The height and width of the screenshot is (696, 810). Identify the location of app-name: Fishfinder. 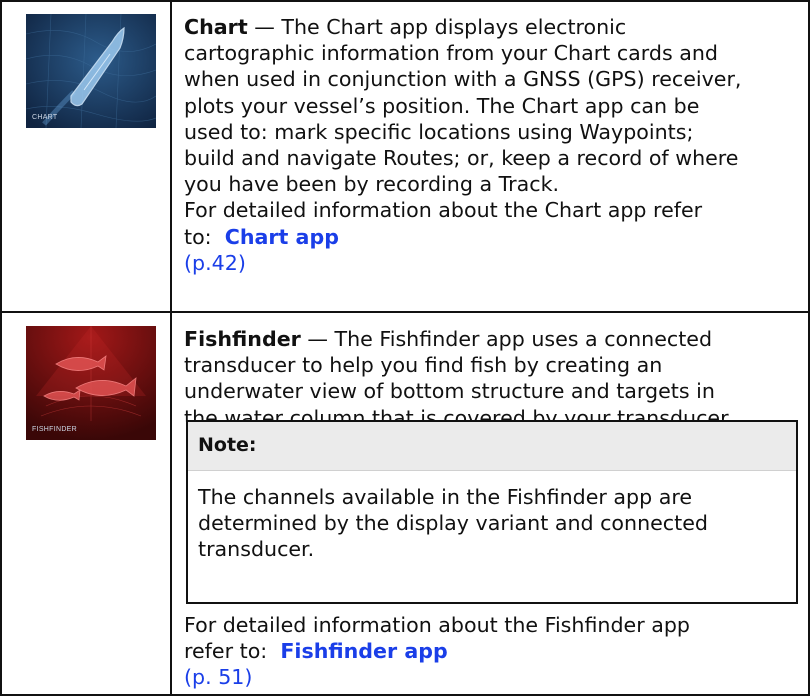
(242, 339).